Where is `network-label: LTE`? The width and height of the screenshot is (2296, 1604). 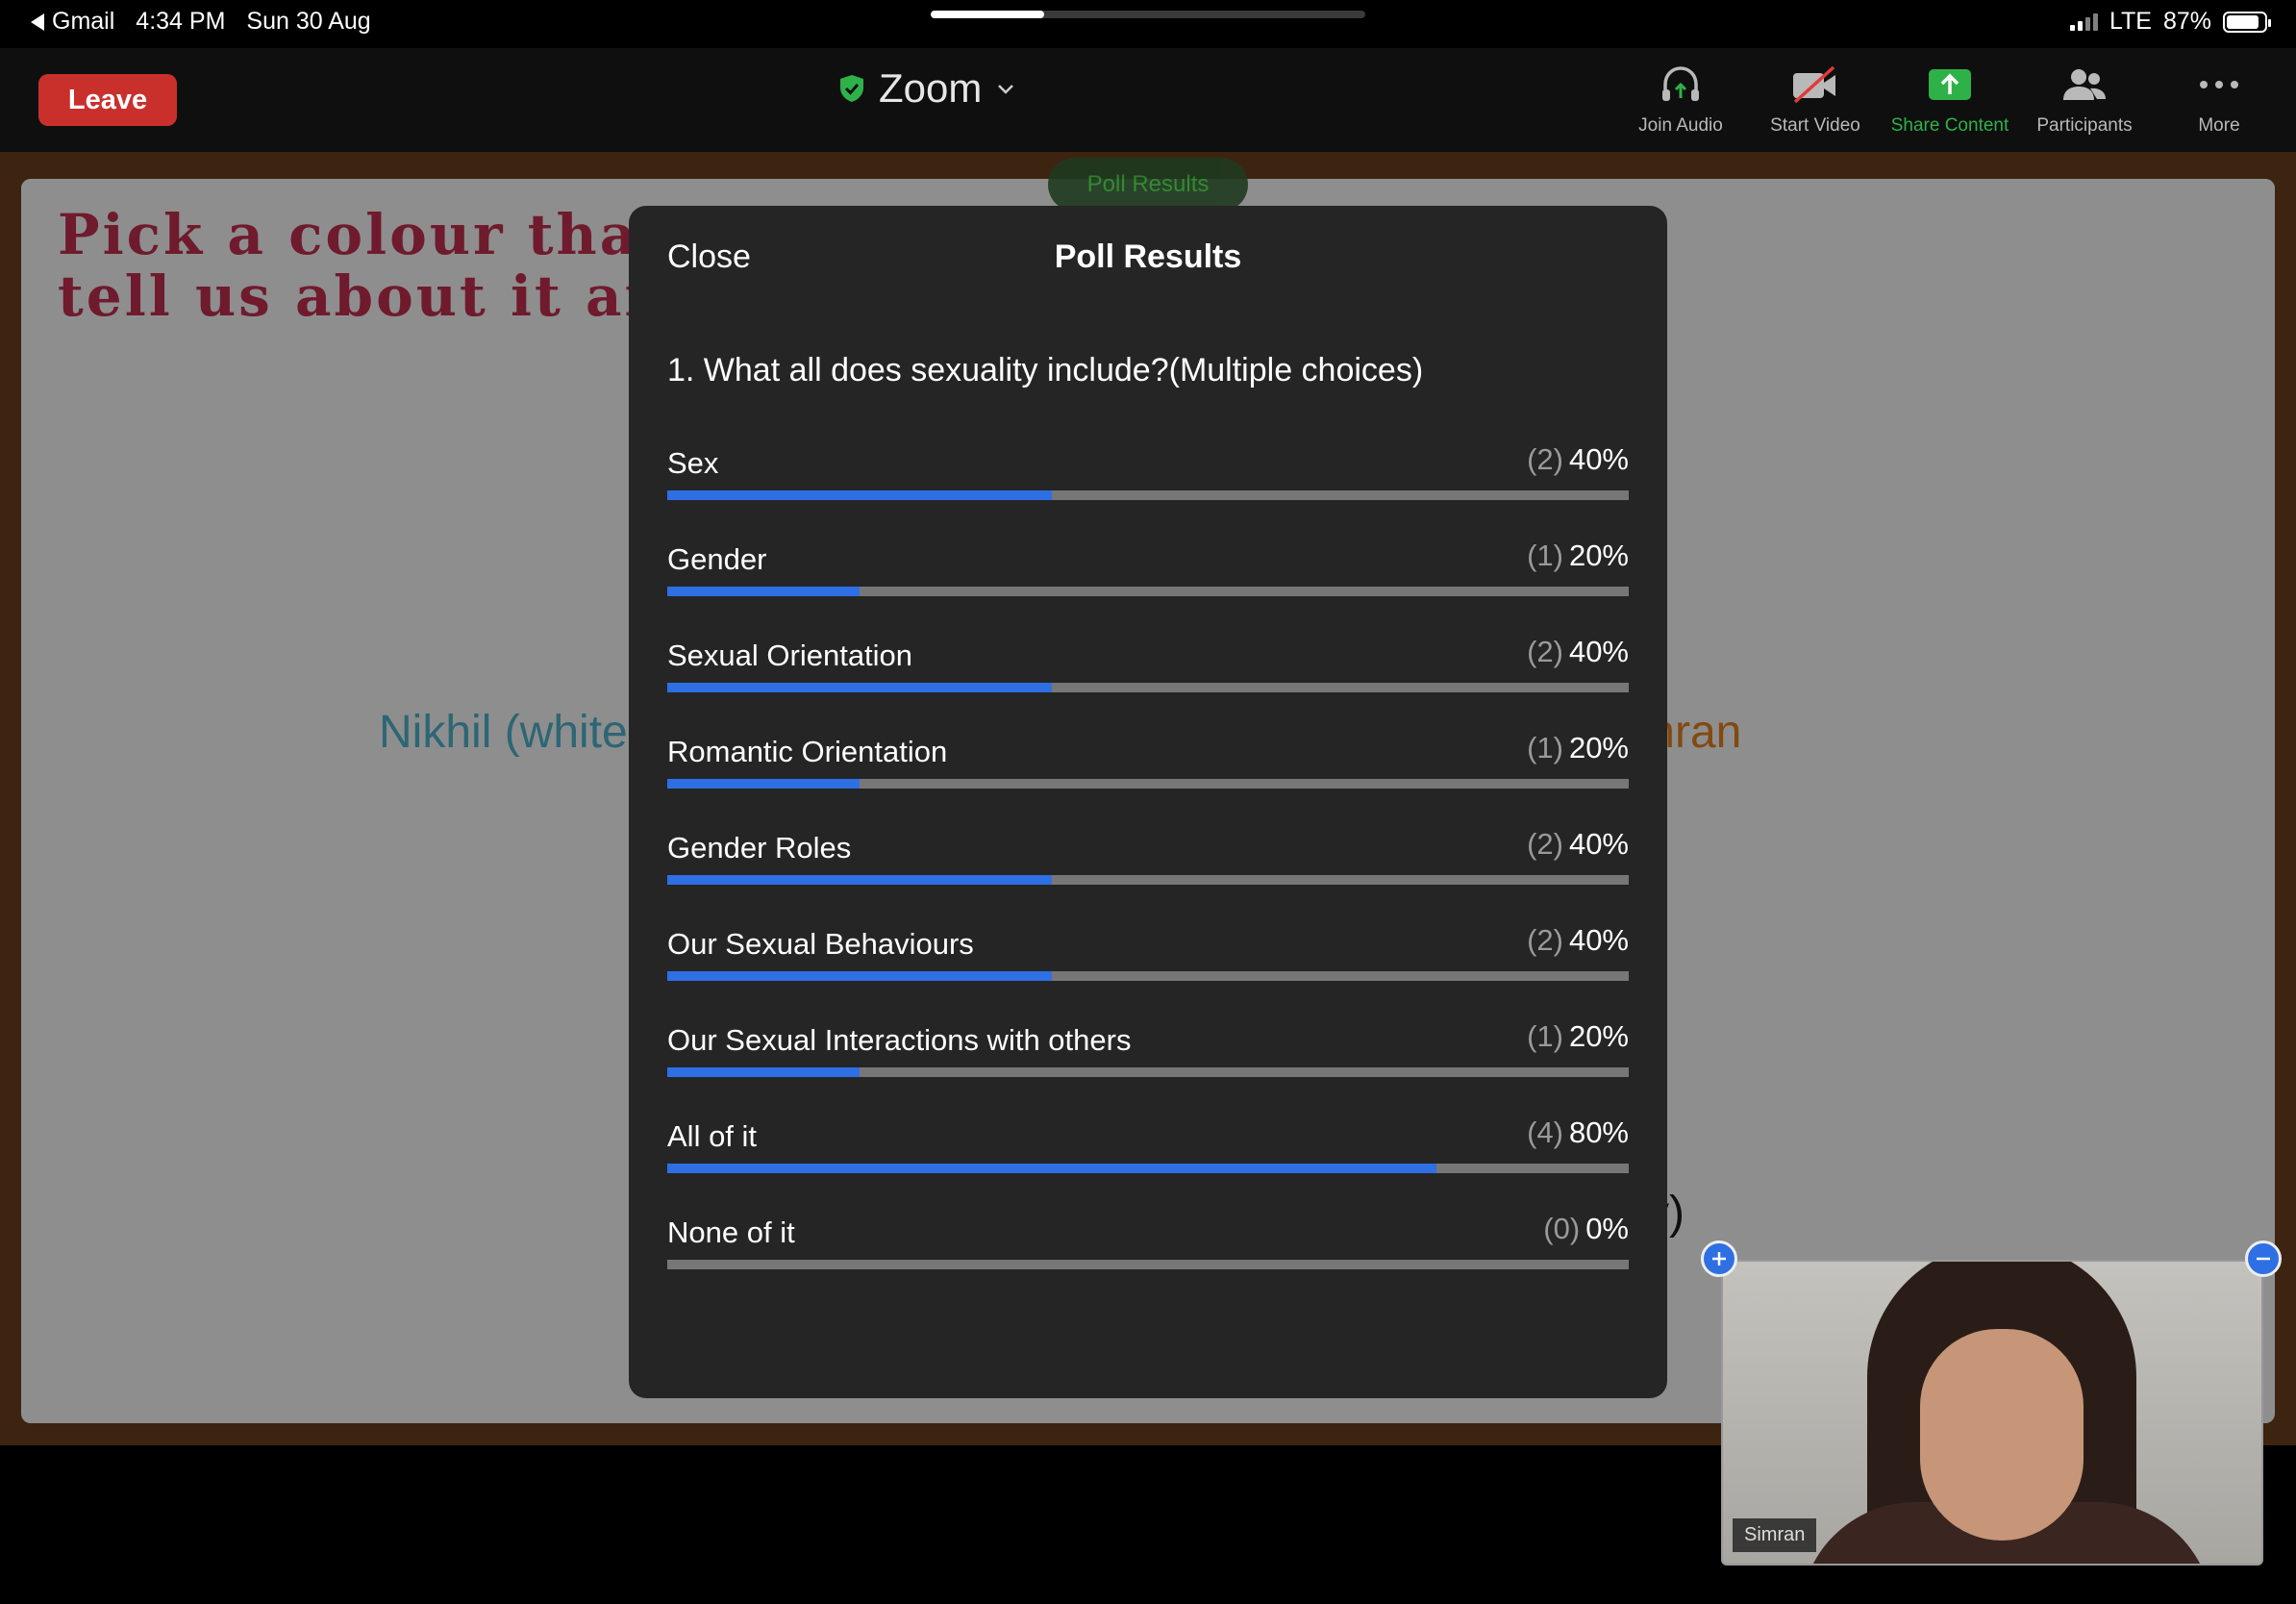
network-label: LTE is located at coordinates (2130, 21).